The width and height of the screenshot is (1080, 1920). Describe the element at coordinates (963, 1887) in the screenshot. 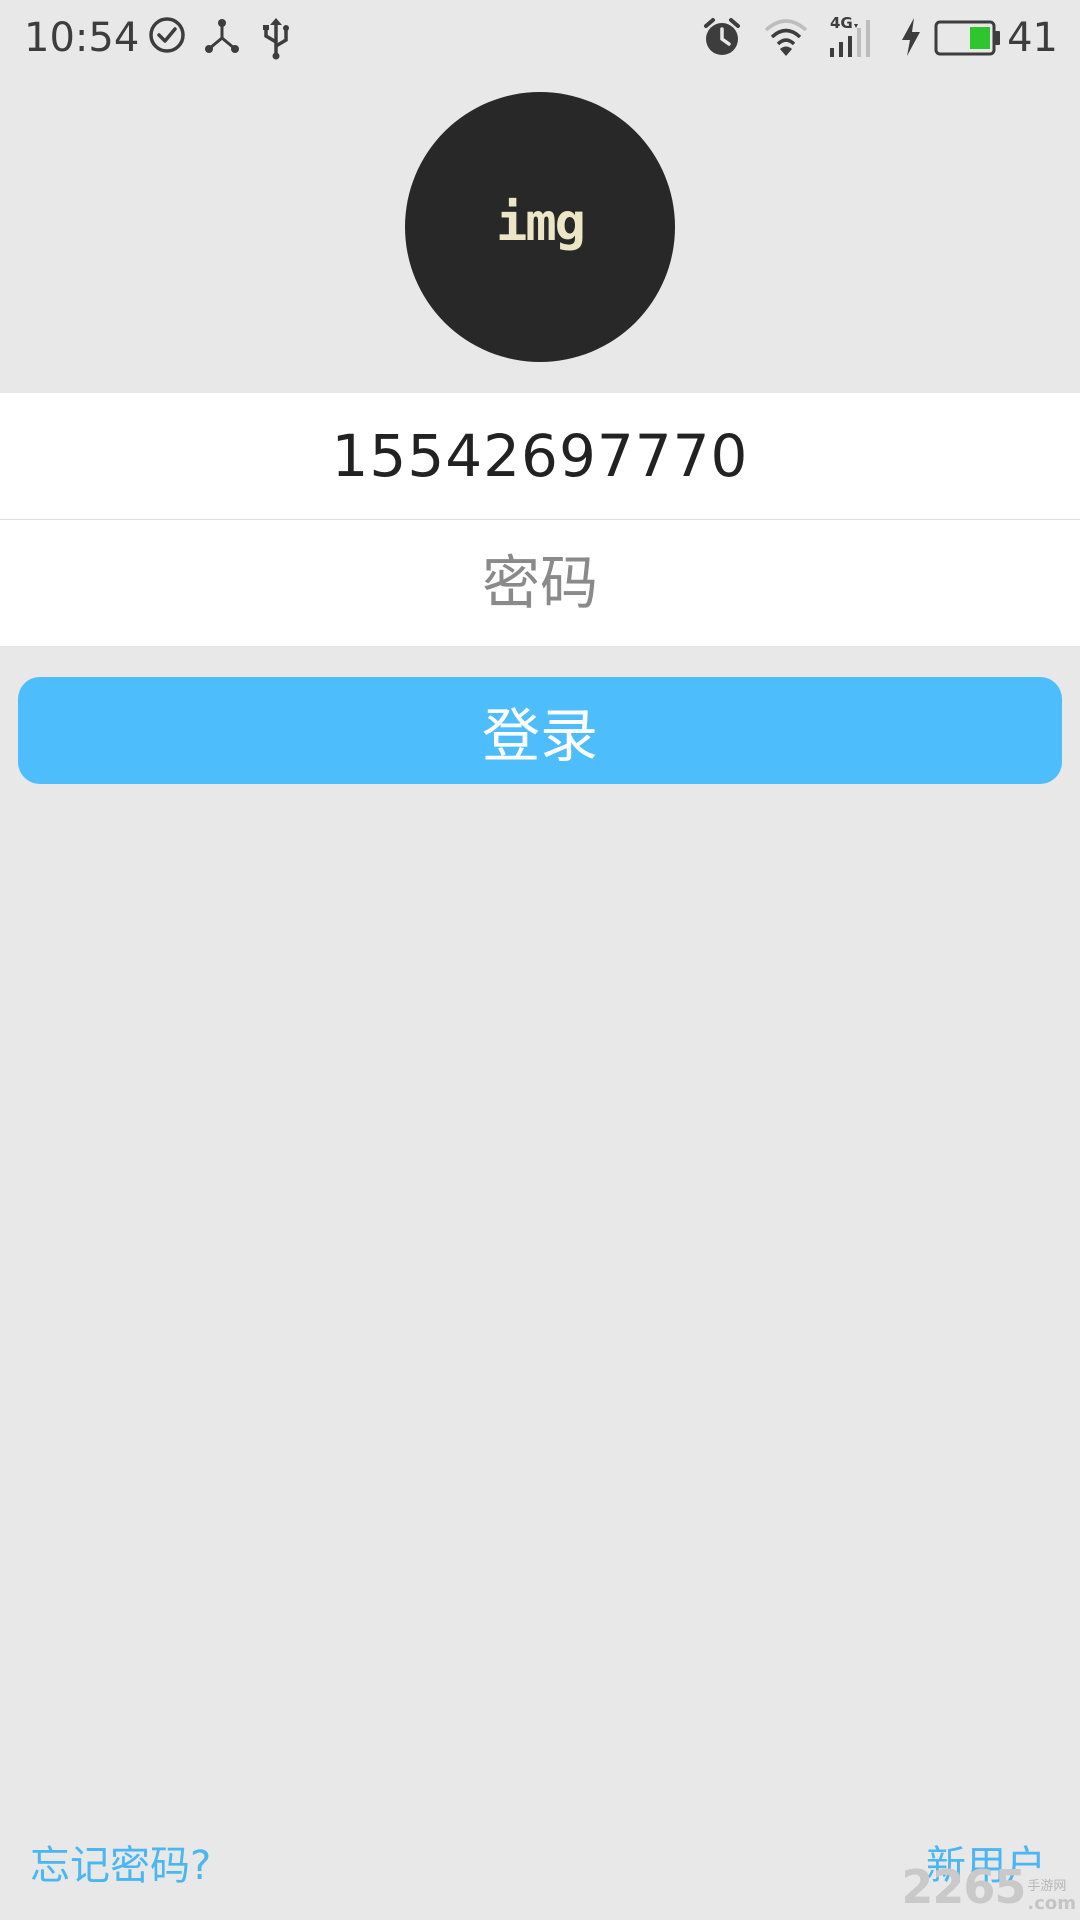

I see `watermark-brand: 2265` at that location.